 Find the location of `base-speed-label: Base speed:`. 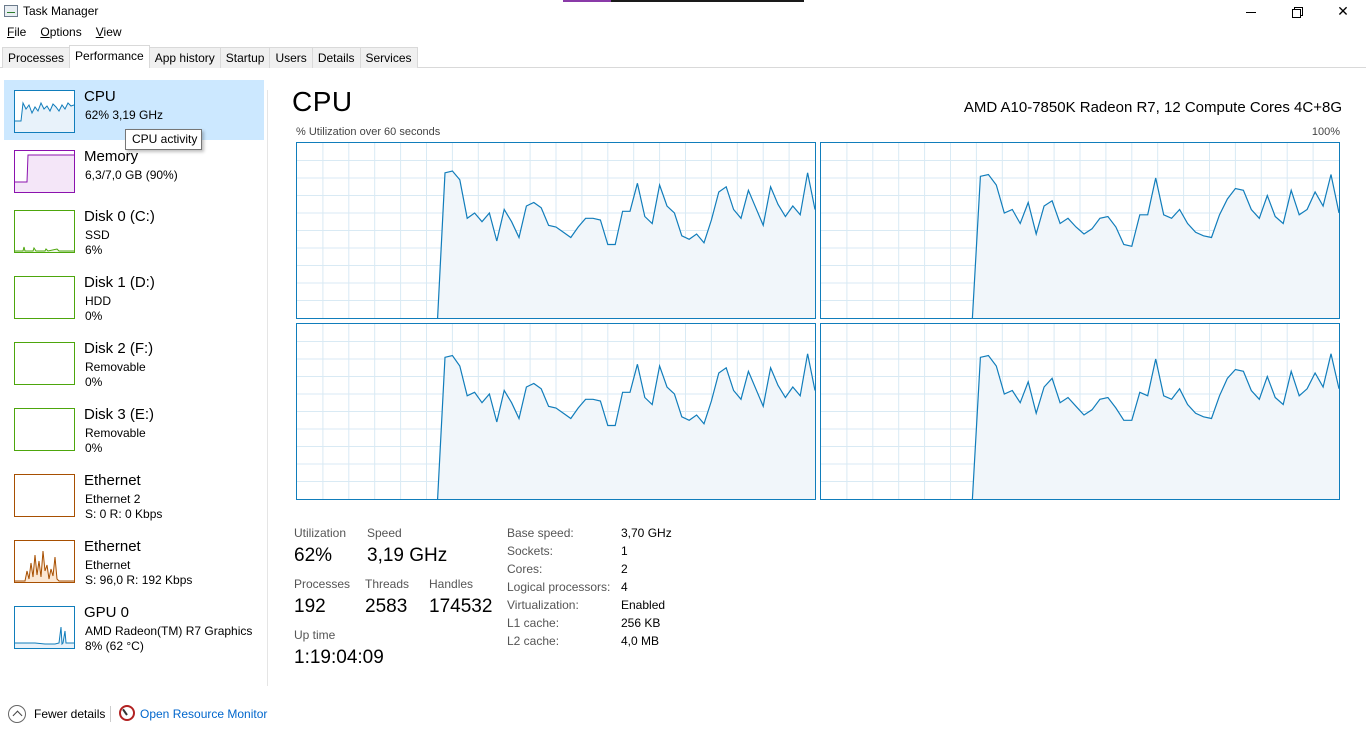

base-speed-label: Base speed: is located at coordinates (540, 533).